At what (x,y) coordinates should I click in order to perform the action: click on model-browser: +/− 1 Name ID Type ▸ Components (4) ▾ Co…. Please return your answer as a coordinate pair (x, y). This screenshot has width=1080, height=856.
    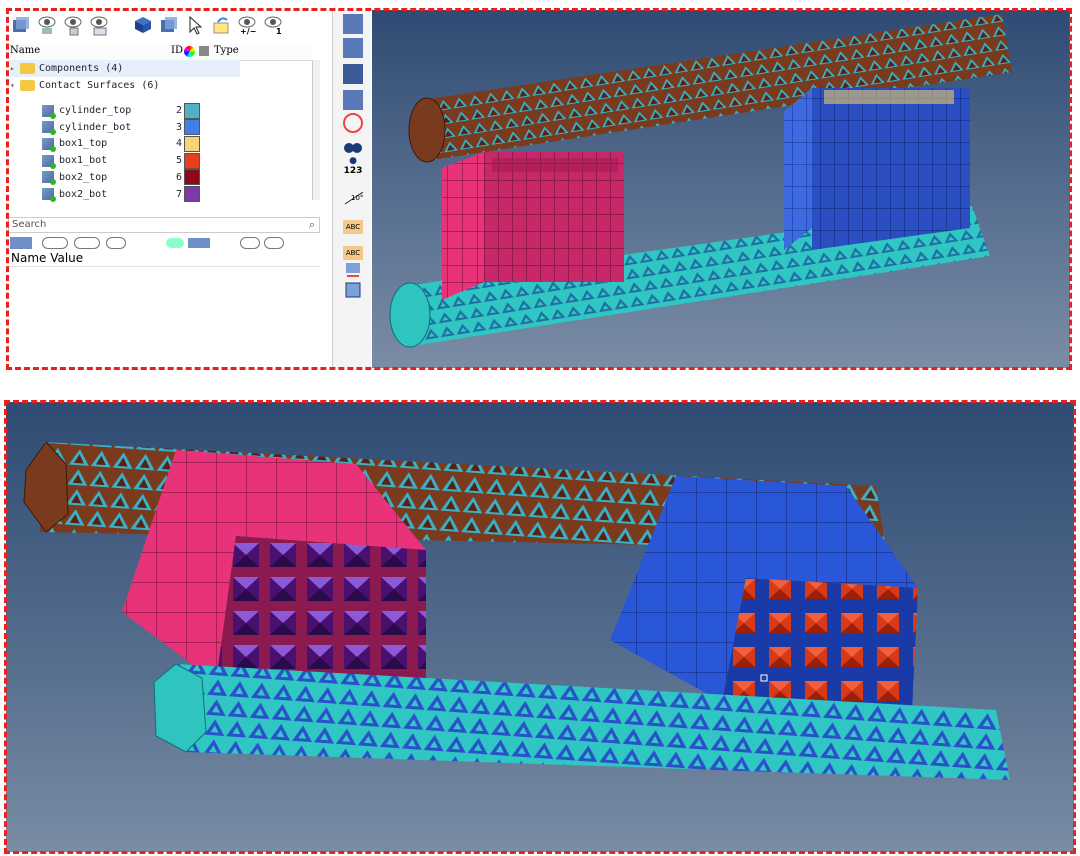
    Looking at the image, I should click on (164, 189).